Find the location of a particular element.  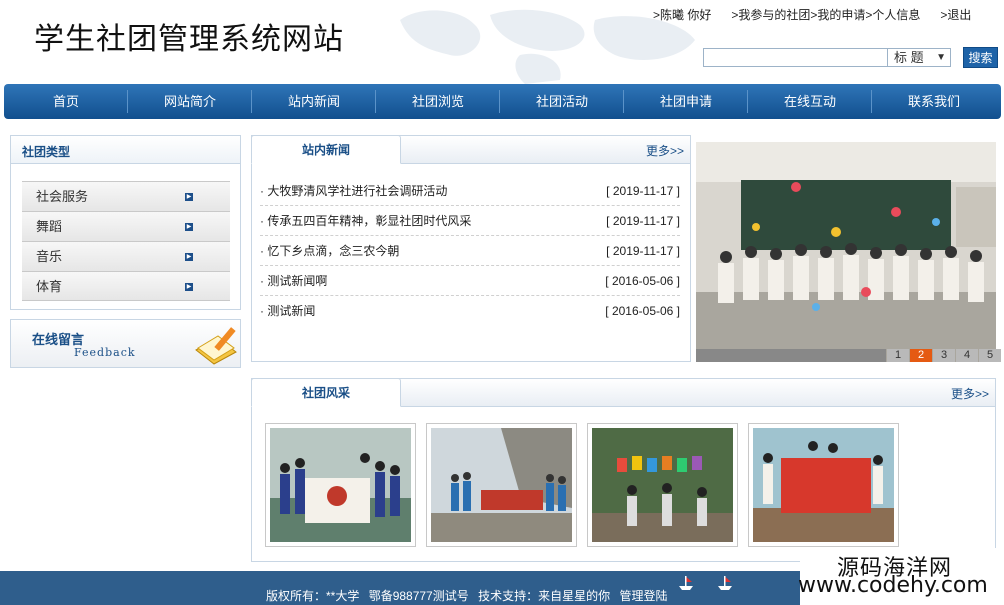

search-field-value: 标 题 is located at coordinates (909, 57).